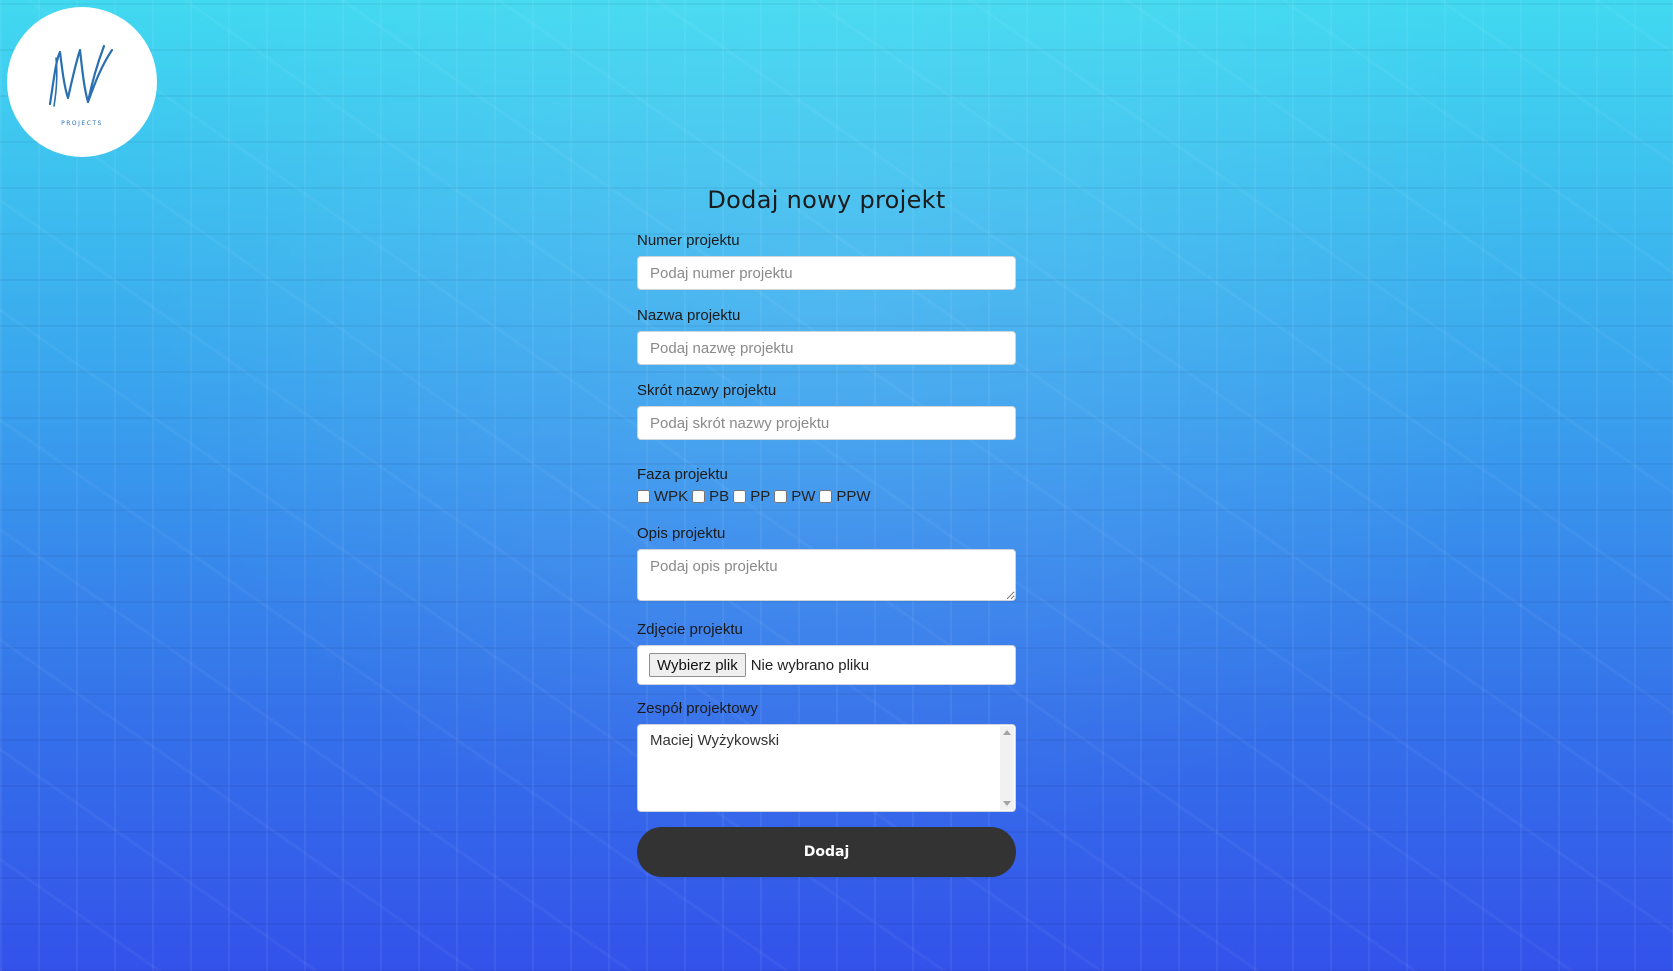  Describe the element at coordinates (690, 629) in the screenshot. I see `project-image-label: Zdjęcie projektu` at that location.